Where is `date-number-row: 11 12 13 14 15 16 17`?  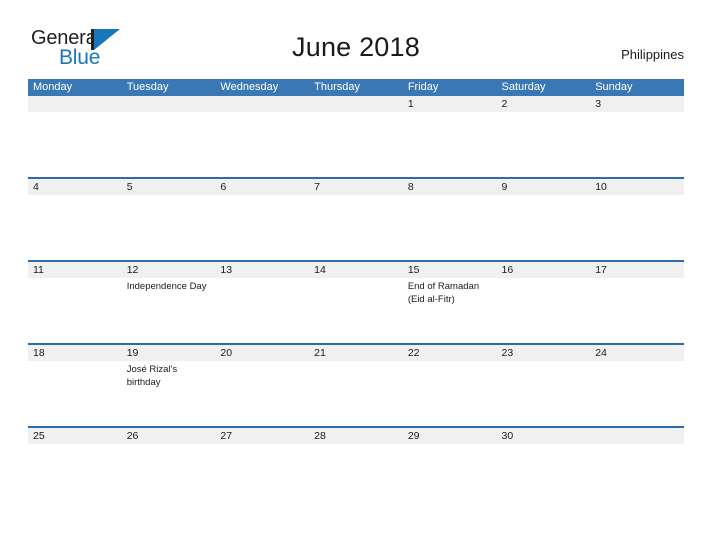 date-number-row: 11 12 13 14 15 16 17 is located at coordinates (356, 270).